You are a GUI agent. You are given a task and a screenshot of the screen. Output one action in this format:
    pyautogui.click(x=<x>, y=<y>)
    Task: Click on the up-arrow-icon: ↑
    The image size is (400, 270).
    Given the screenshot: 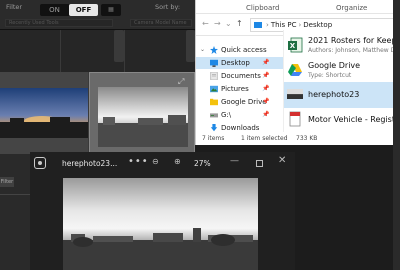 What is the action you would take?
    pyautogui.click(x=239, y=23)
    